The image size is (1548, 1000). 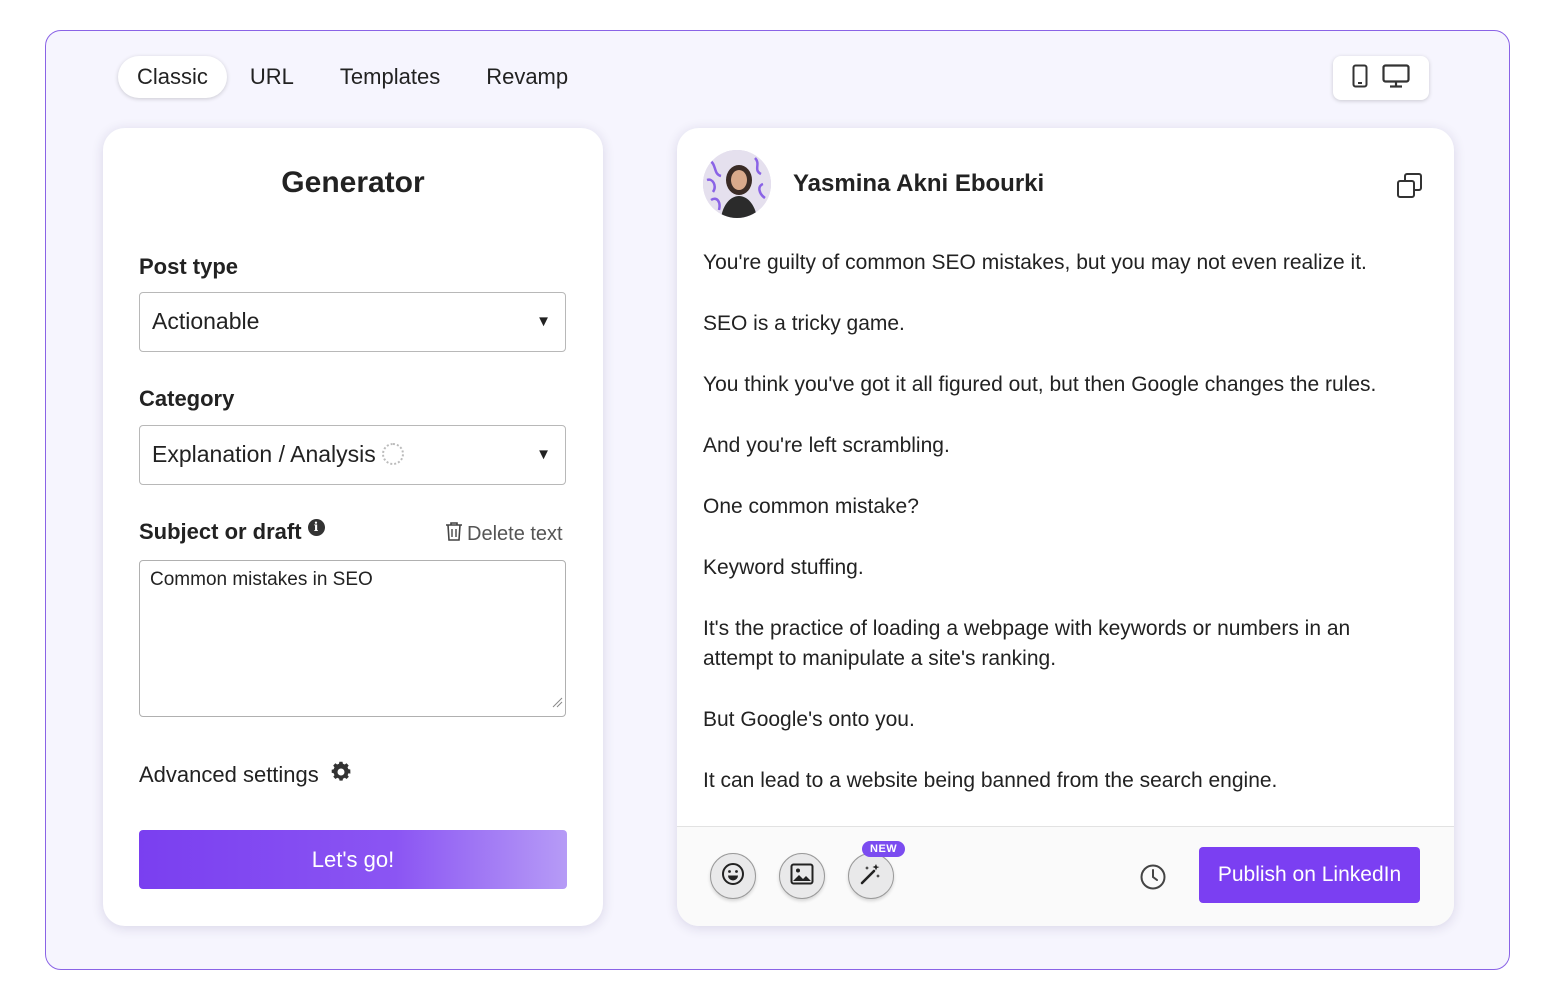 I want to click on subject-textarea: Common mistakes in SEO, so click(x=352, y=638).